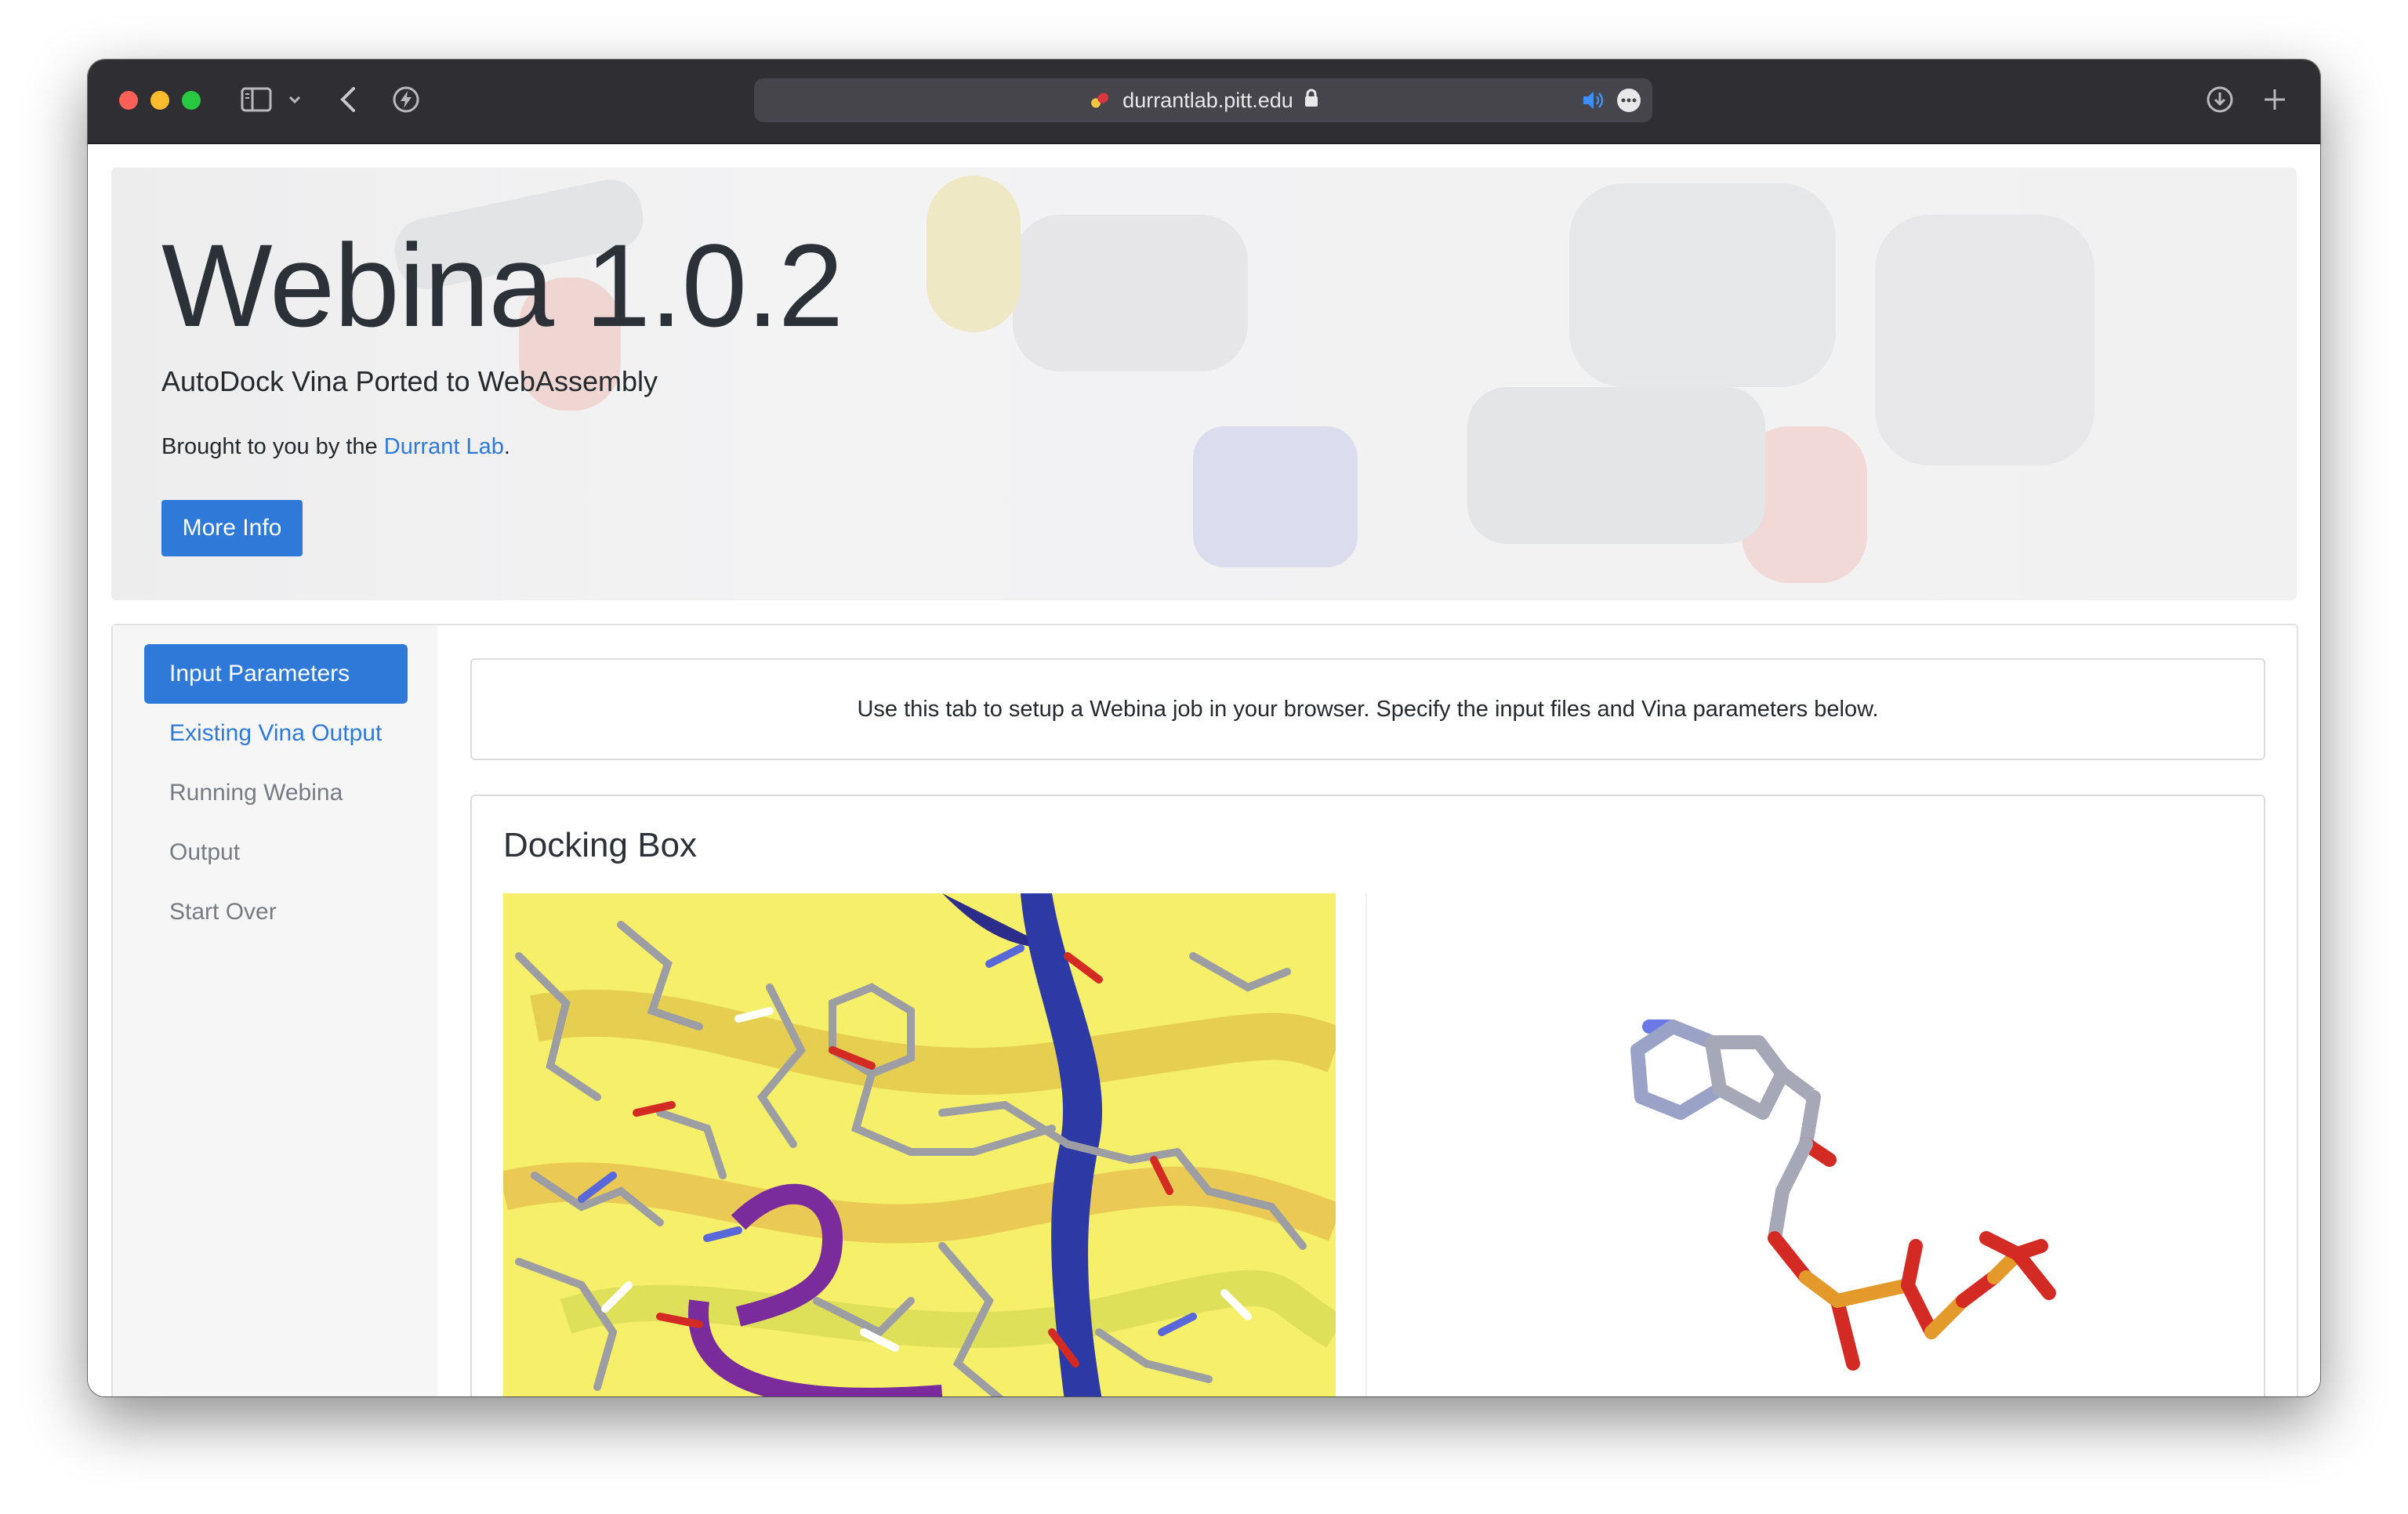 The image size is (2408, 1514). Describe the element at coordinates (191, 101) in the screenshot. I see `zoom-window-button` at that location.